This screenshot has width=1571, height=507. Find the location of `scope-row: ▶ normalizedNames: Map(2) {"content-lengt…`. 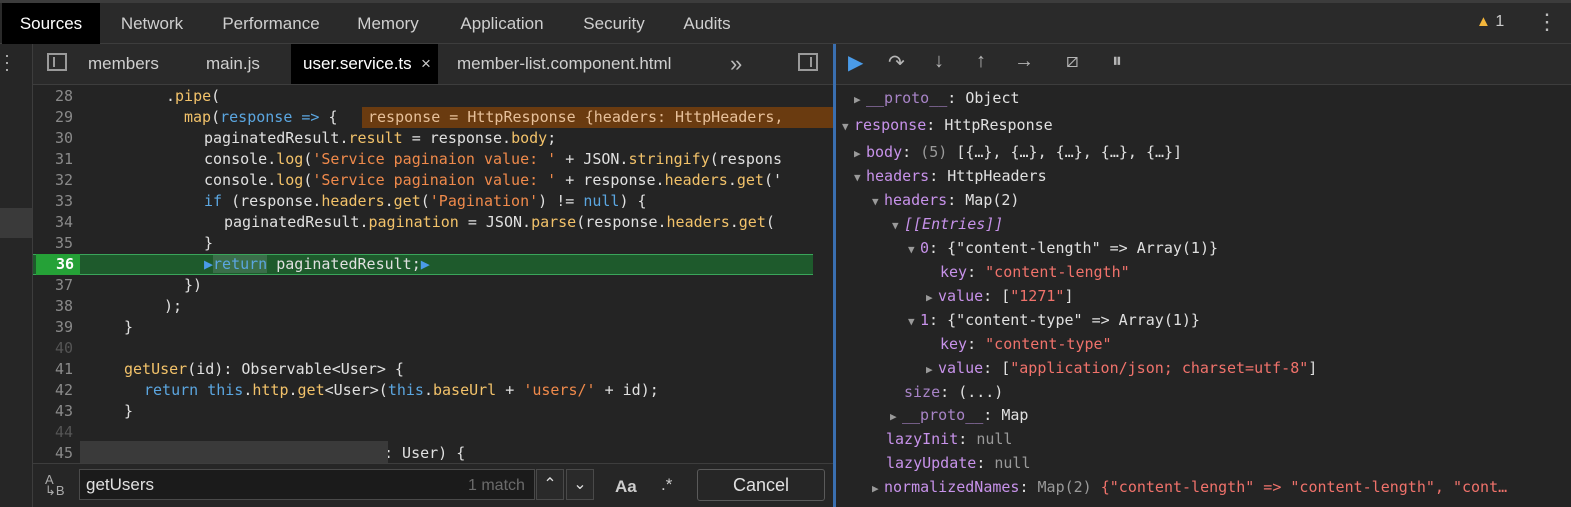

scope-row: ▶ normalizedNames: Map(2) {"content-lengt… is located at coordinates (1189, 487).